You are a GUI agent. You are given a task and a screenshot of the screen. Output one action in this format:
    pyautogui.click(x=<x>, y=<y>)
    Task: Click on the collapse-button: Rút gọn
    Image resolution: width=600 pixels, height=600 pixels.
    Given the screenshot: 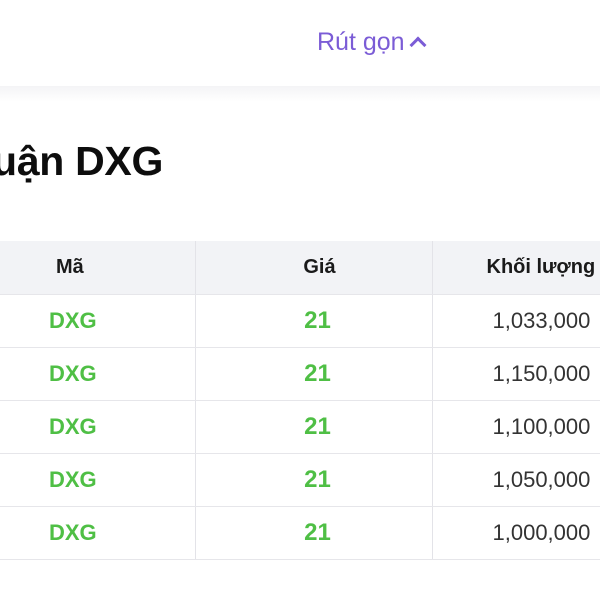 What is the action you would take?
    pyautogui.click(x=372, y=42)
    